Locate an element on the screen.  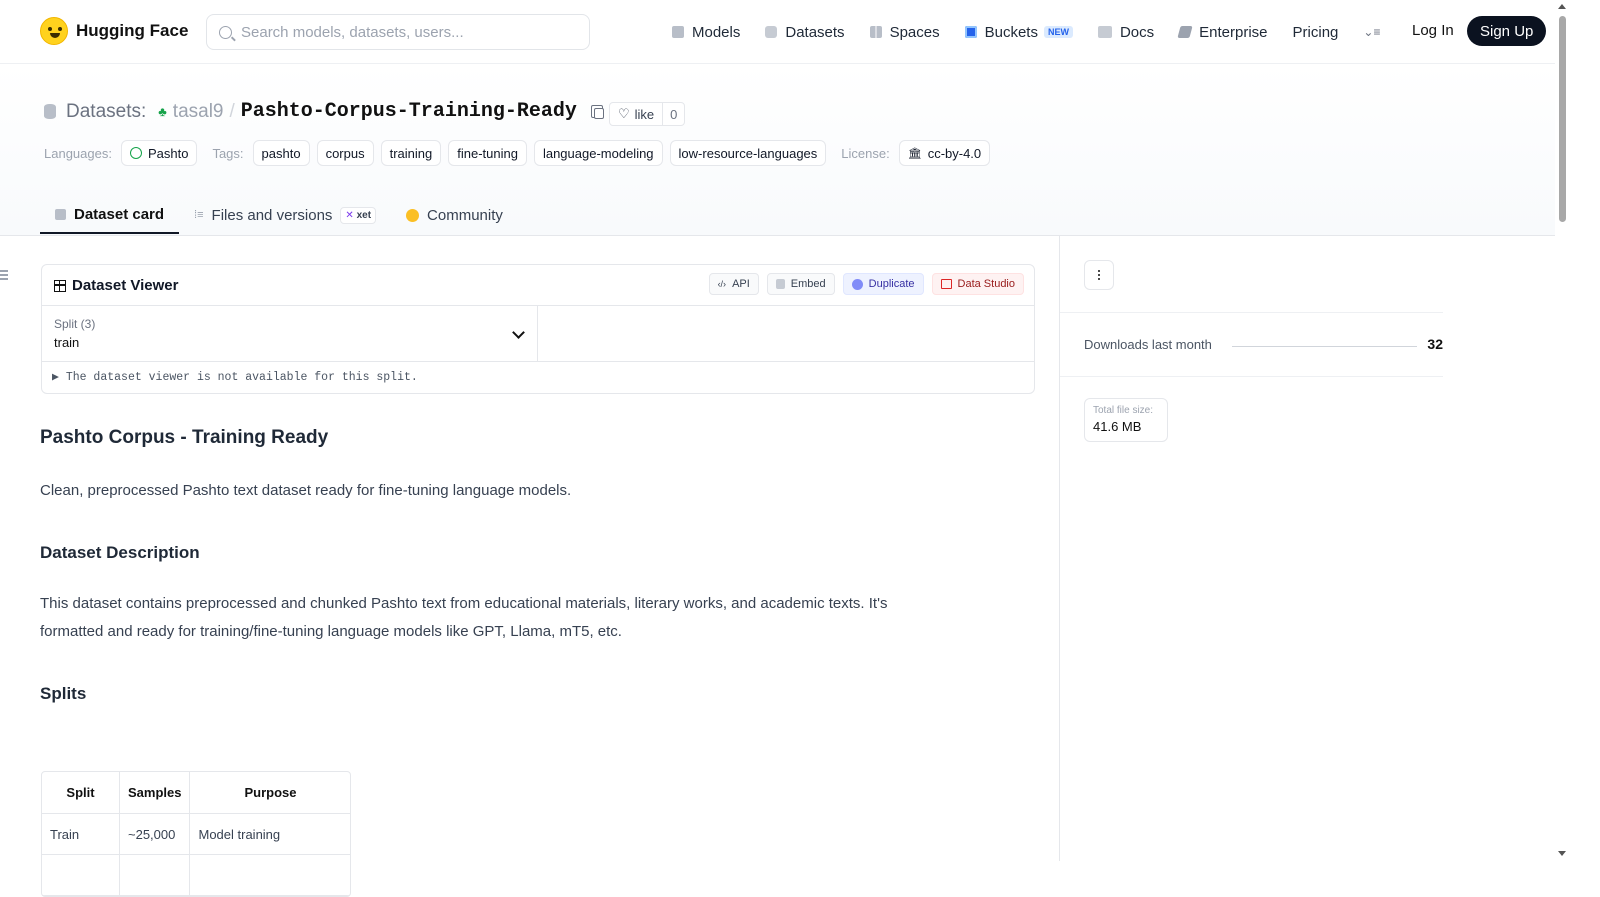
search-input is located at coordinates (401, 32).